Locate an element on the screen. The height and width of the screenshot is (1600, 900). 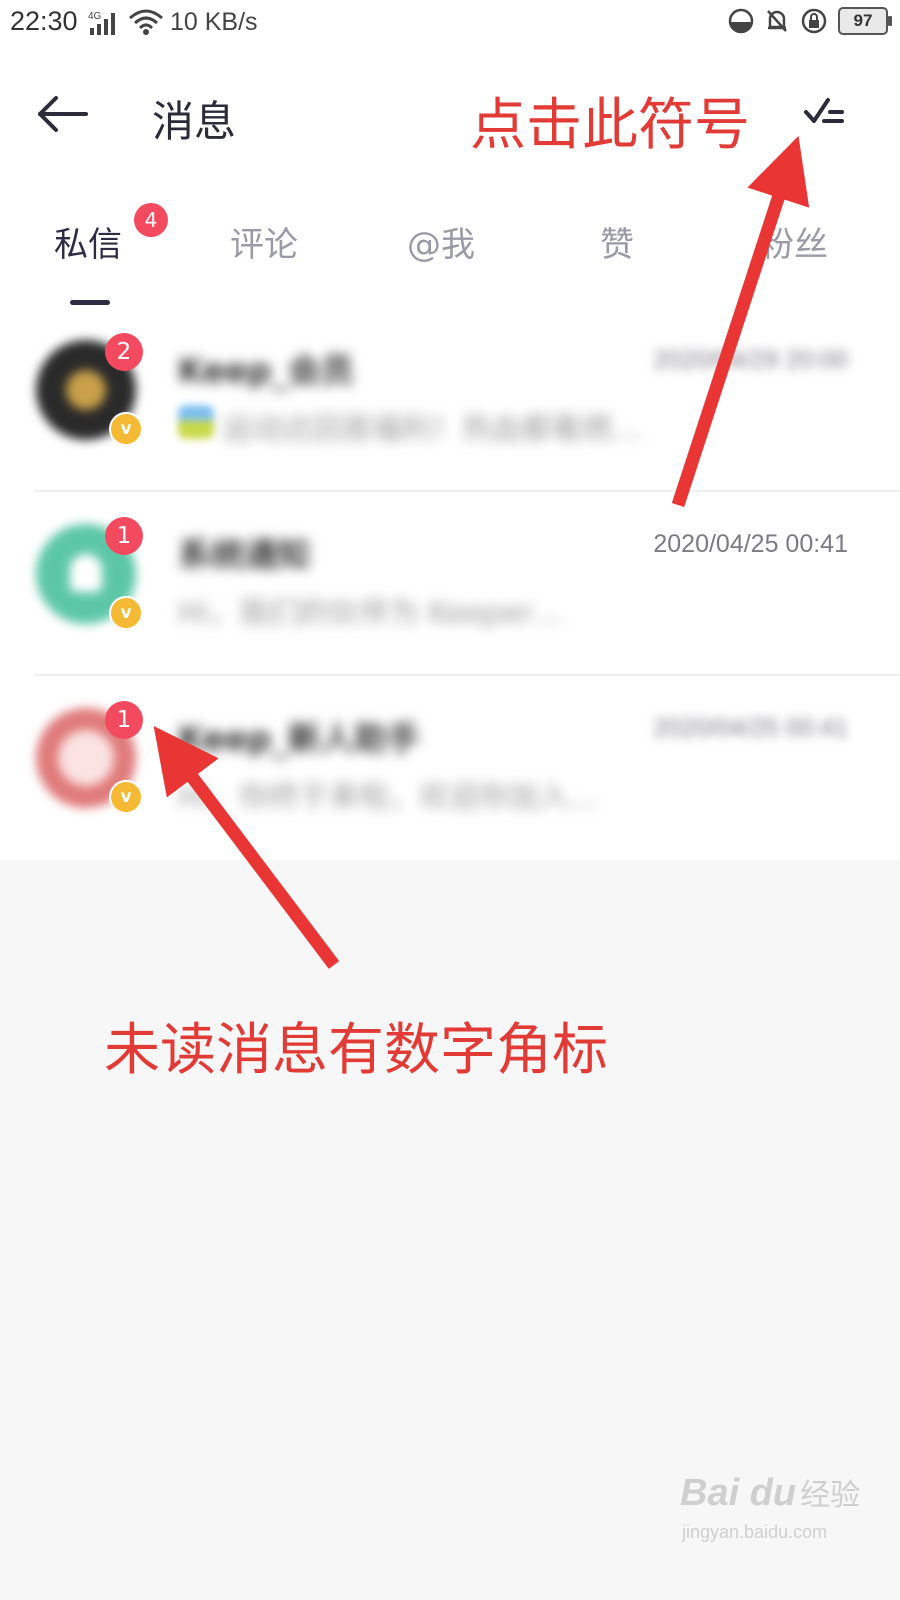
arrow-to-mark-read-icon is located at coordinates (740, 321).